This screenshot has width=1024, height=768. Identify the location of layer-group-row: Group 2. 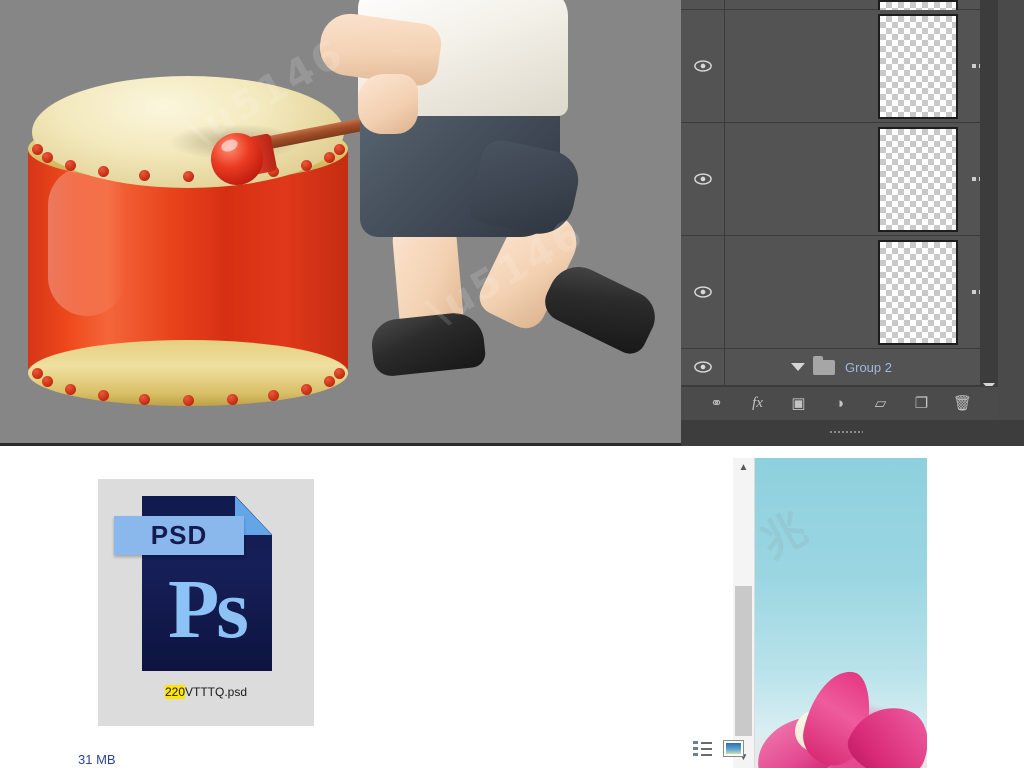
(839, 367).